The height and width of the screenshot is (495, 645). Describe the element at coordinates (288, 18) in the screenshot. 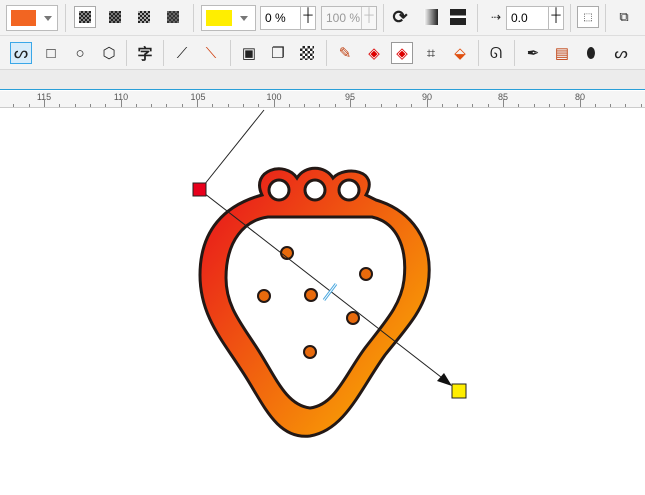

I see `opacity-start-input: 0 % ┼` at that location.